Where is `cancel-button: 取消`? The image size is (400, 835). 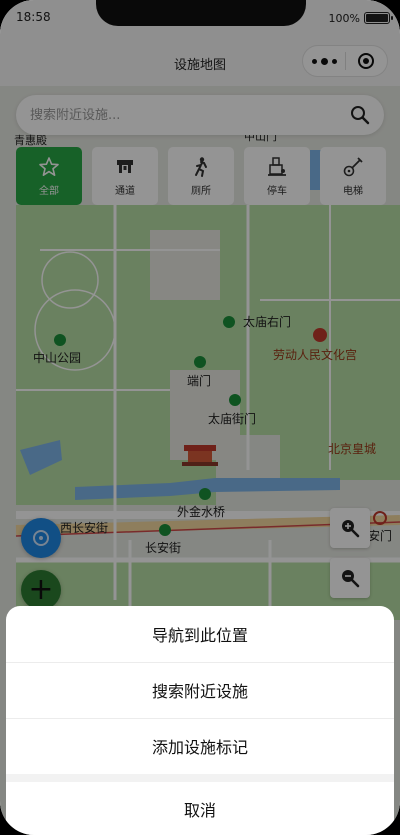
cancel-button: 取消 is located at coordinates (200, 808).